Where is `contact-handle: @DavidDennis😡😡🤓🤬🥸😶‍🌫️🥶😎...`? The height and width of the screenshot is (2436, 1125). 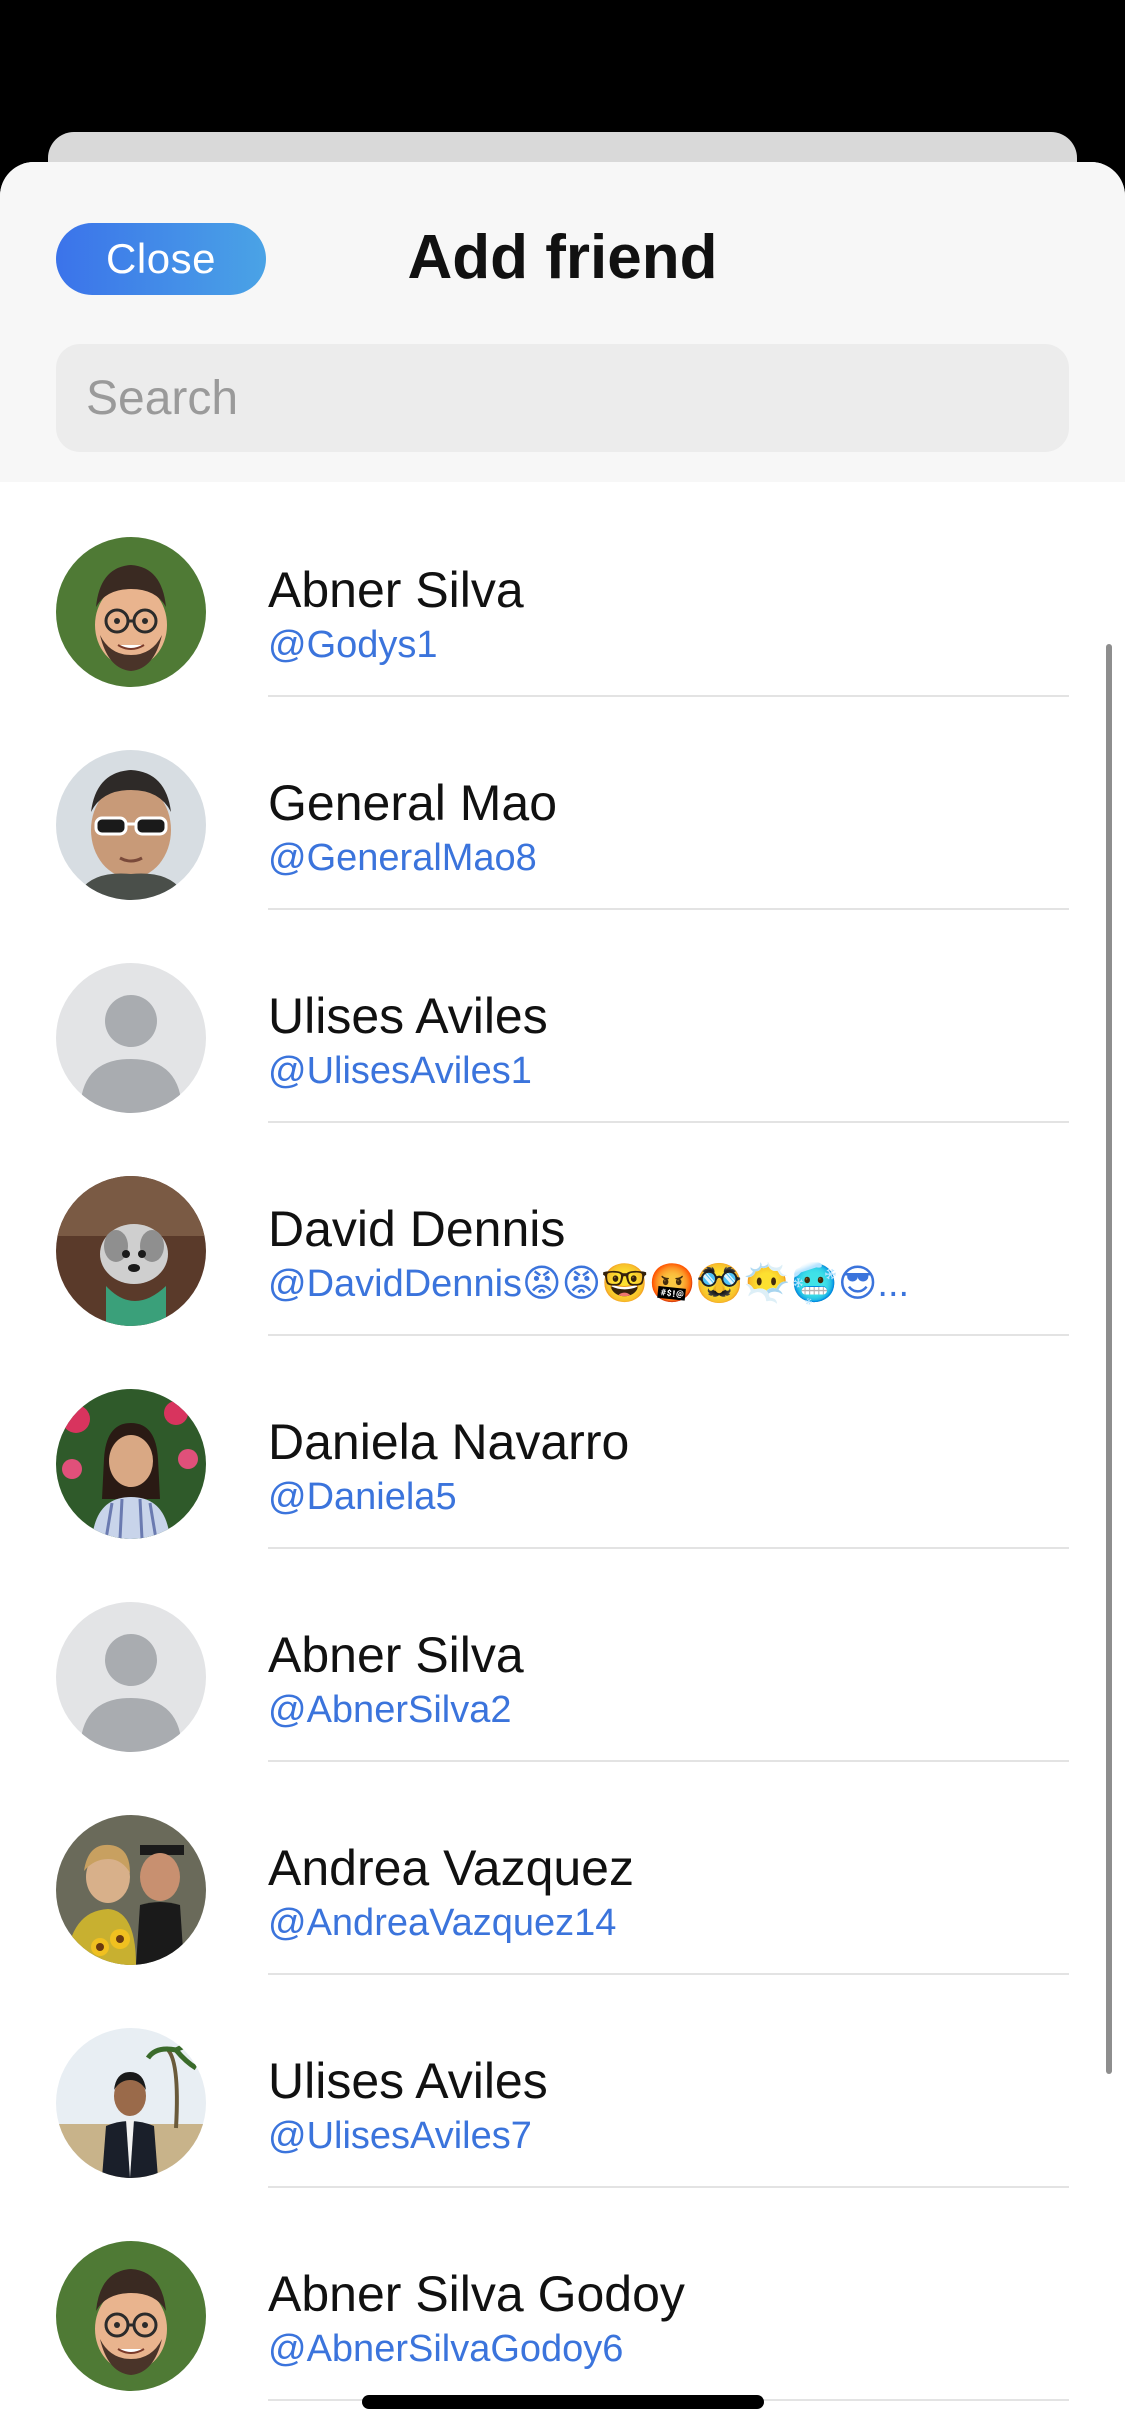 contact-handle: @DavidDennis😡😡🤓🤬🥸😶‍🌫️🥶😎... is located at coordinates (589, 1284).